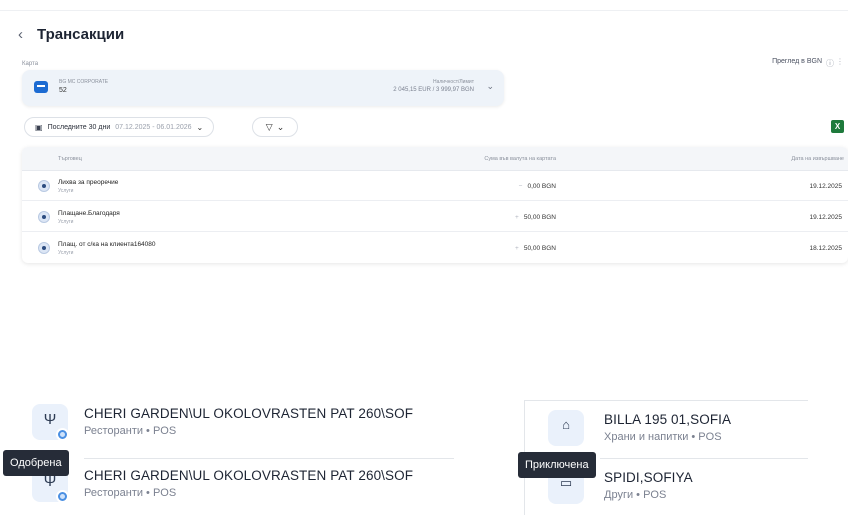  What do you see at coordinates (63, 90) in the screenshot?
I see `card-number: 52` at bounding box center [63, 90].